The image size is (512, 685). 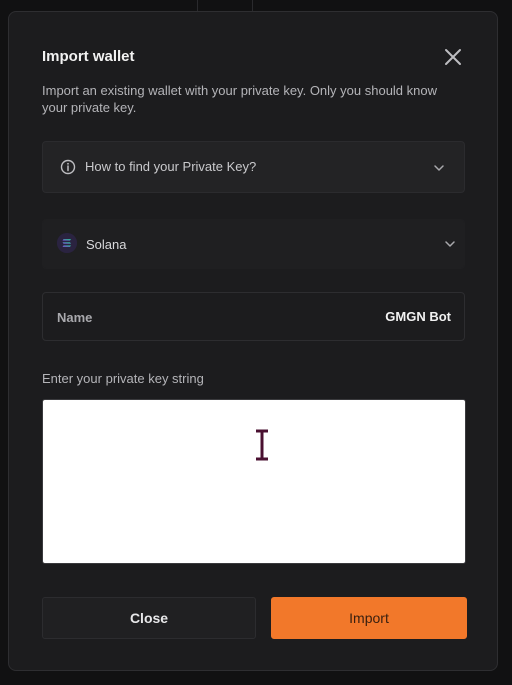 I want to click on private-key-label: Enter your private key string, so click(x=123, y=378).